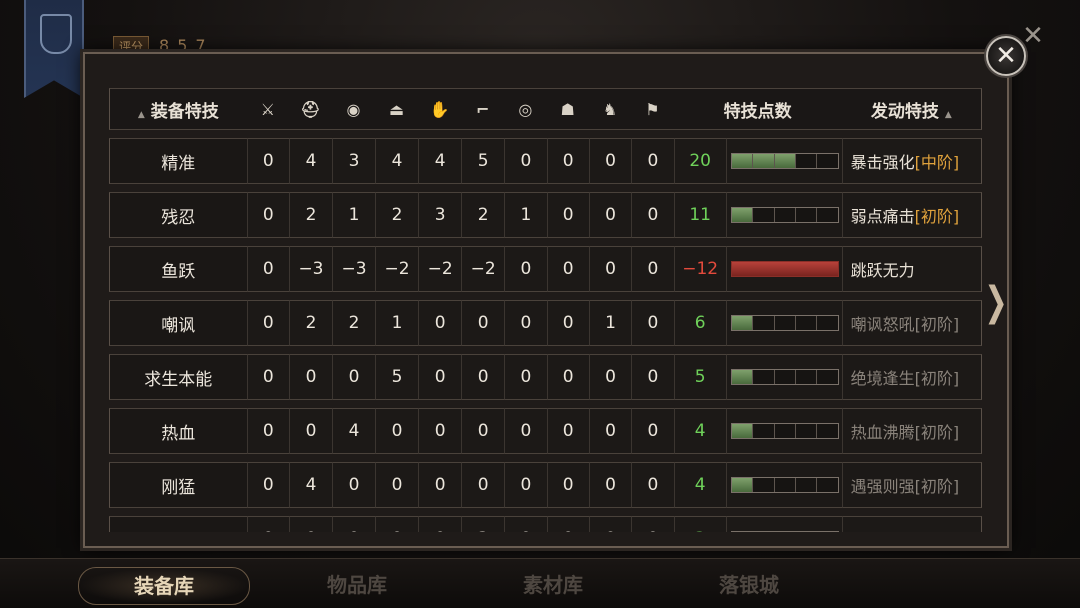  What do you see at coordinates (911, 524) in the screenshot?
I see `active-skill: 生命强化[初阶]` at bounding box center [911, 524].